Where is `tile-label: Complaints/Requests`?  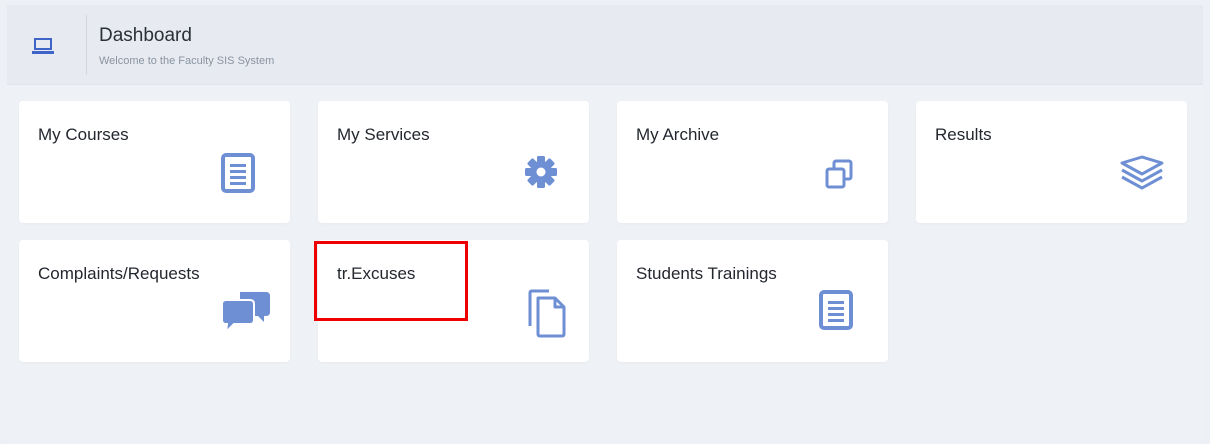
tile-label: Complaints/Requests is located at coordinates (119, 273).